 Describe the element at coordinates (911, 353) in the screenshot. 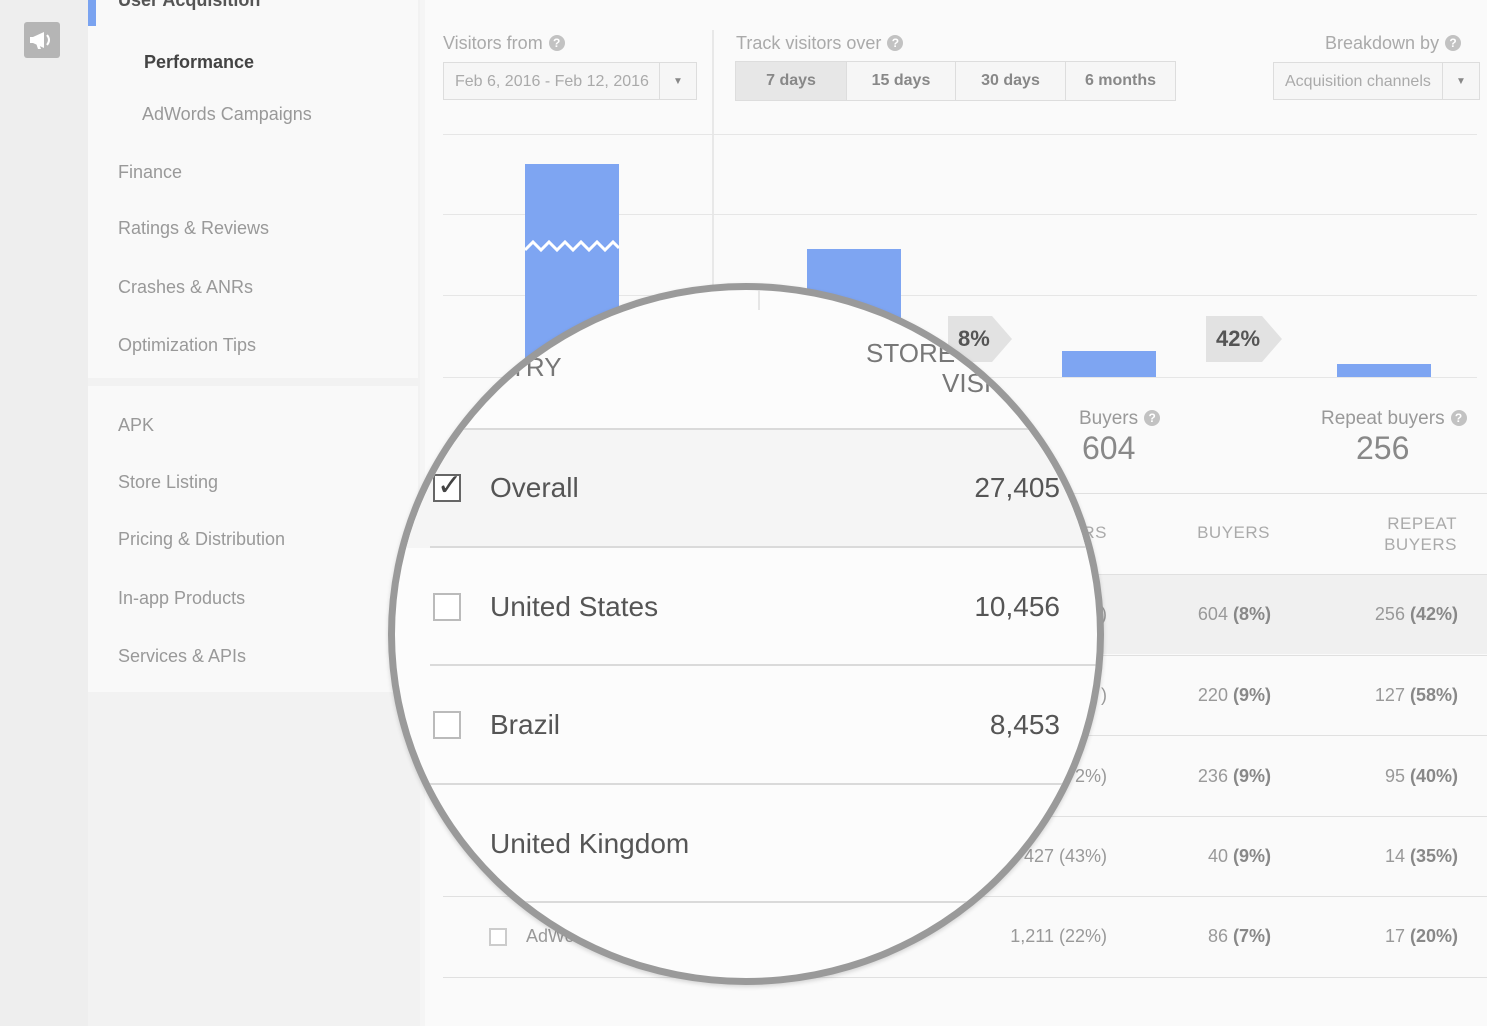

I see `funnel-label-store: STORE` at that location.